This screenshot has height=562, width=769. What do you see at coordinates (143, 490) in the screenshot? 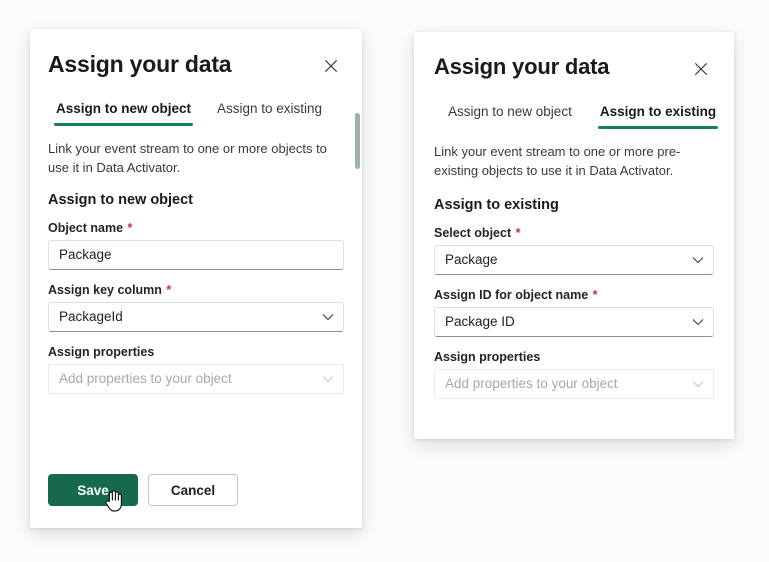
I see `dialog-footer: Save Cancel` at bounding box center [143, 490].